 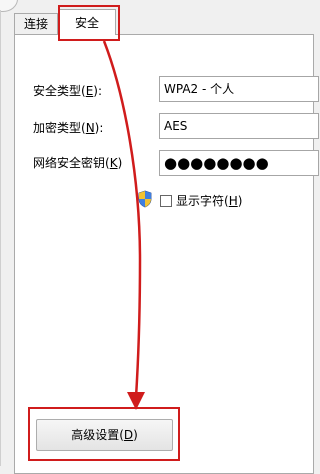 I want to click on encryption-type-value: AES, so click(x=176, y=126).